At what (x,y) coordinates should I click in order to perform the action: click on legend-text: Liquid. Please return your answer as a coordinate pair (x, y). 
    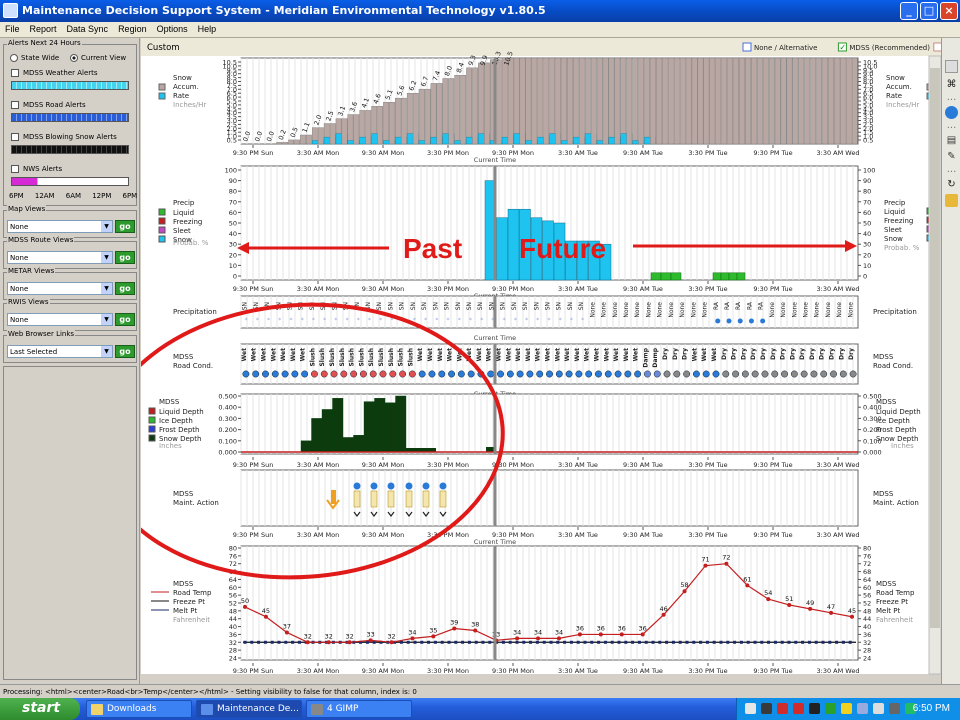
    Looking at the image, I should click on (894, 212).